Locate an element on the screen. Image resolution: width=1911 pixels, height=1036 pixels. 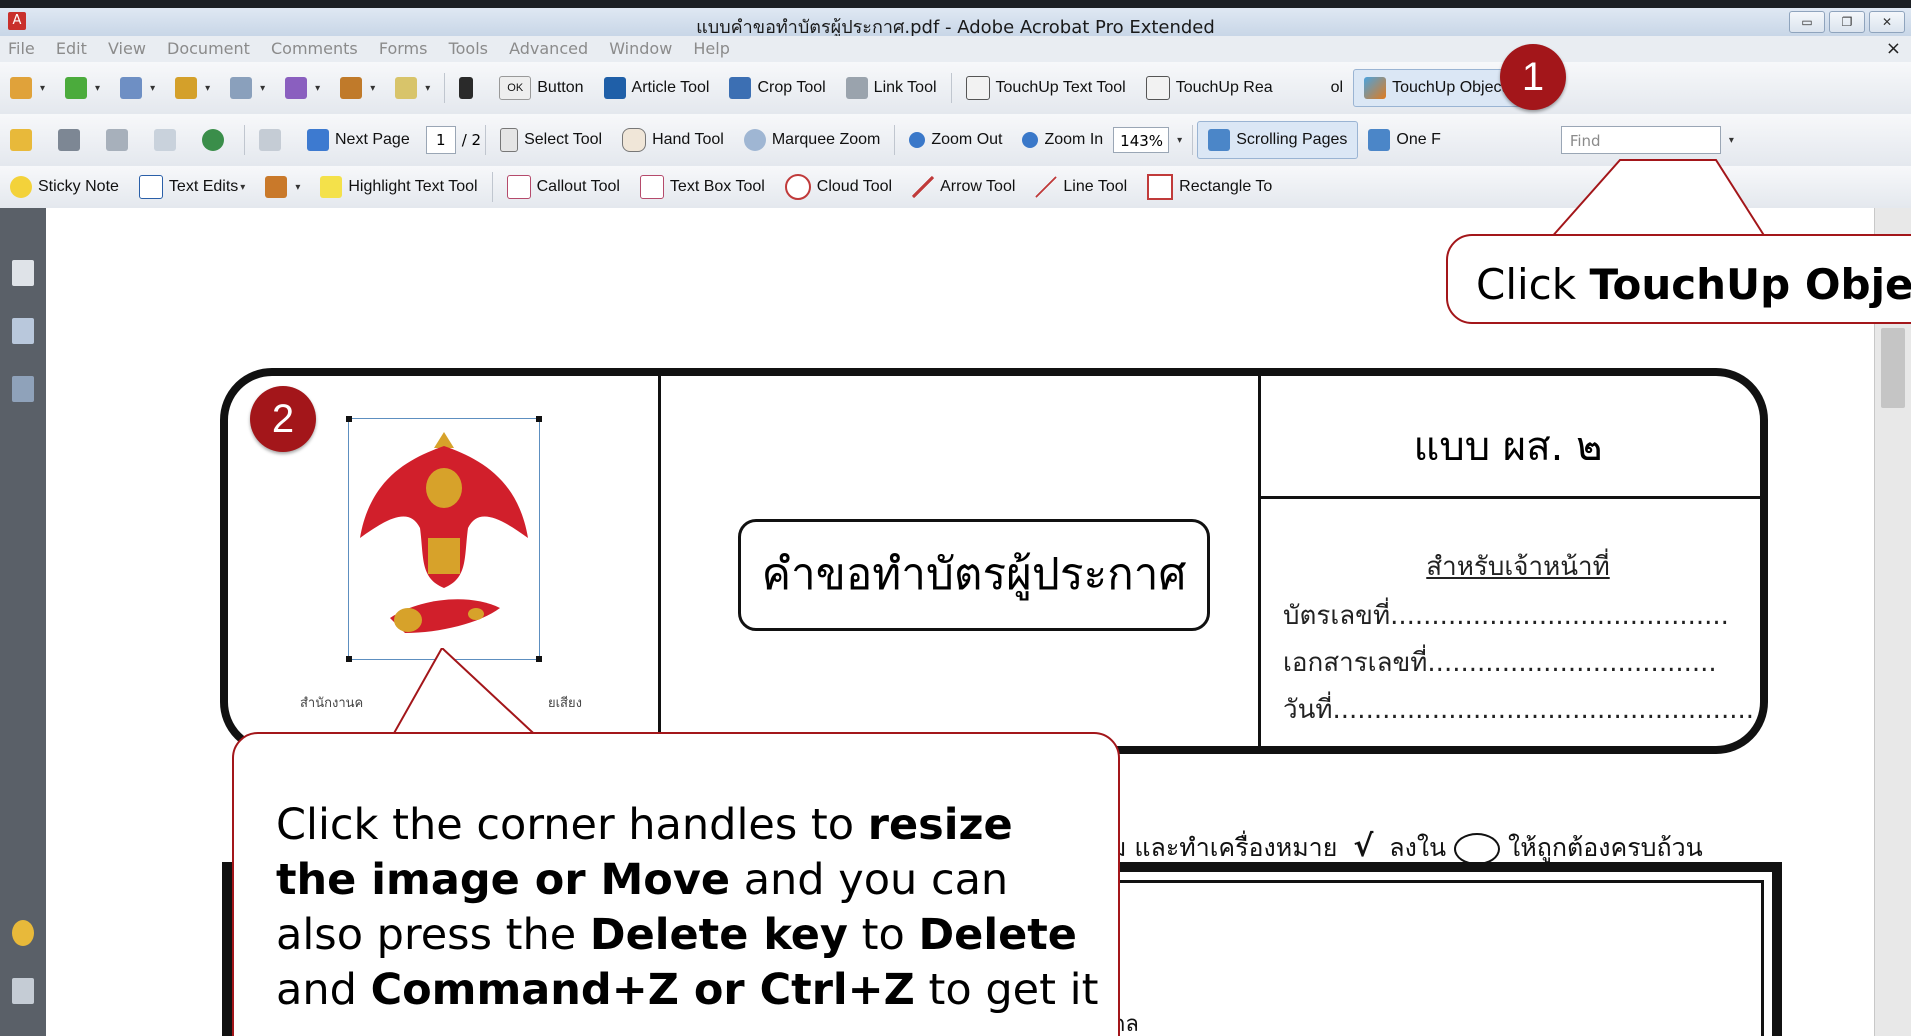
line-tool: Line Tool is located at coordinates (1081, 187).